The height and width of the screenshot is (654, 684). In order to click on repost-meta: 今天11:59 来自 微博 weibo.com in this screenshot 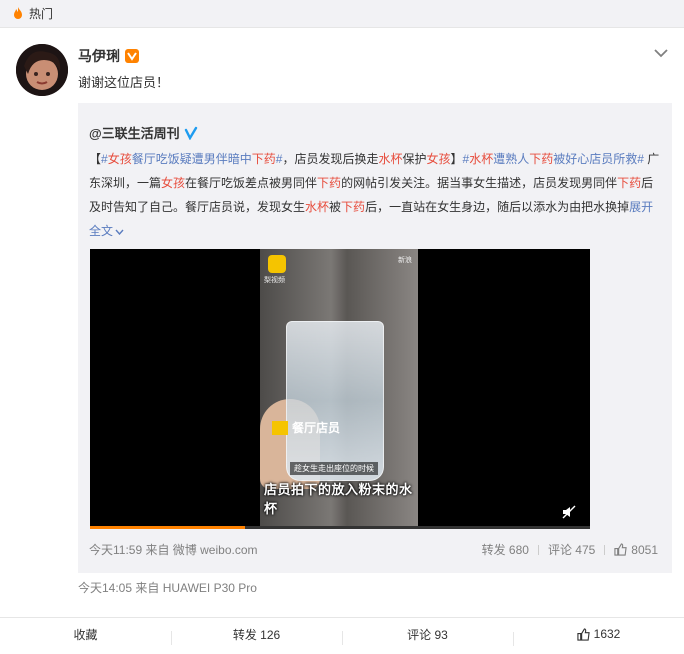, I will do `click(173, 550)`.